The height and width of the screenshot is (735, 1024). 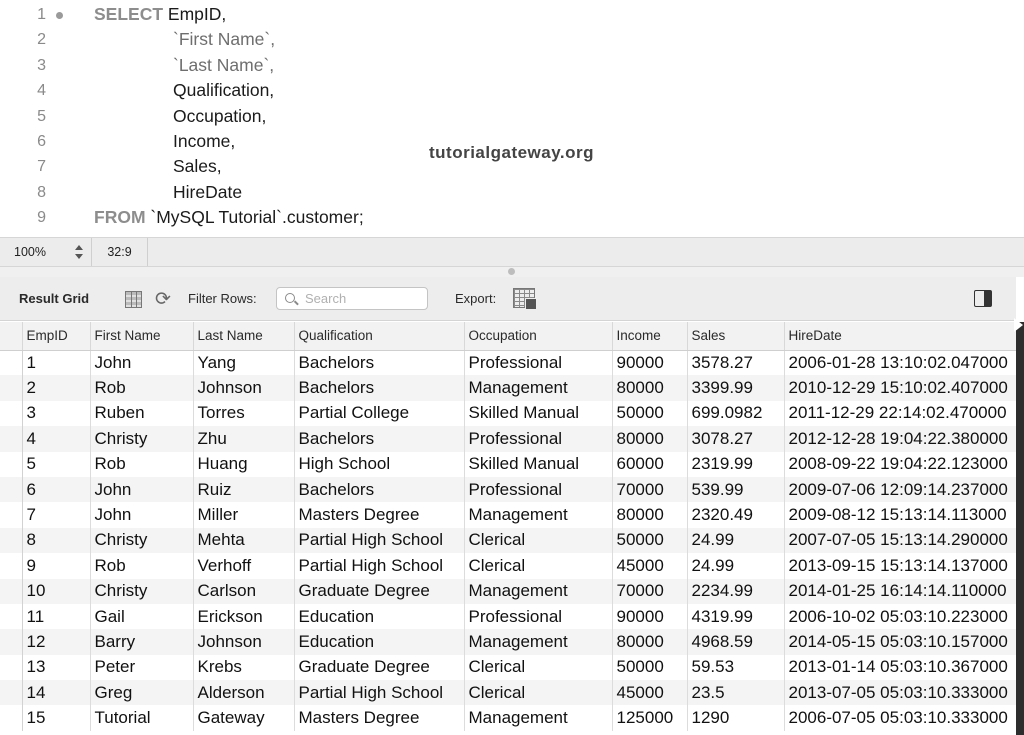 What do you see at coordinates (736, 413) in the screenshot?
I see `table-cell: 699.0982` at bounding box center [736, 413].